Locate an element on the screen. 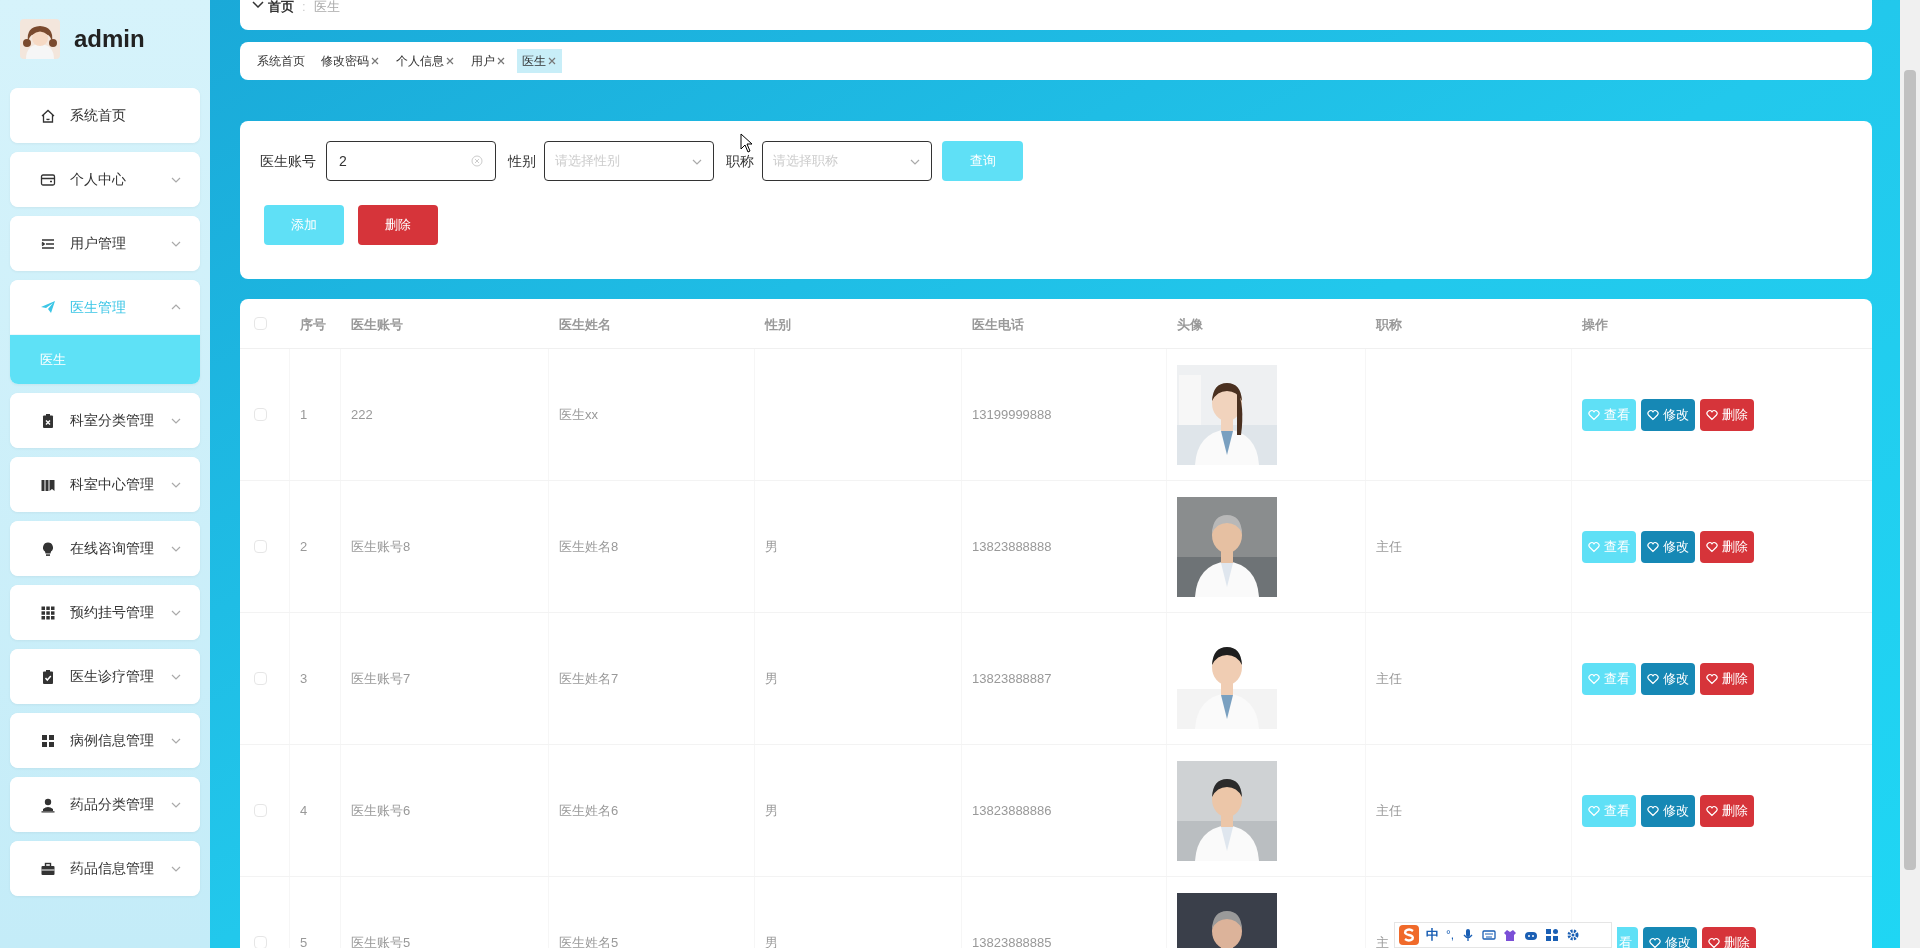 This screenshot has width=1920, height=948. table-cell-text: 13823888888 is located at coordinates (1012, 546).